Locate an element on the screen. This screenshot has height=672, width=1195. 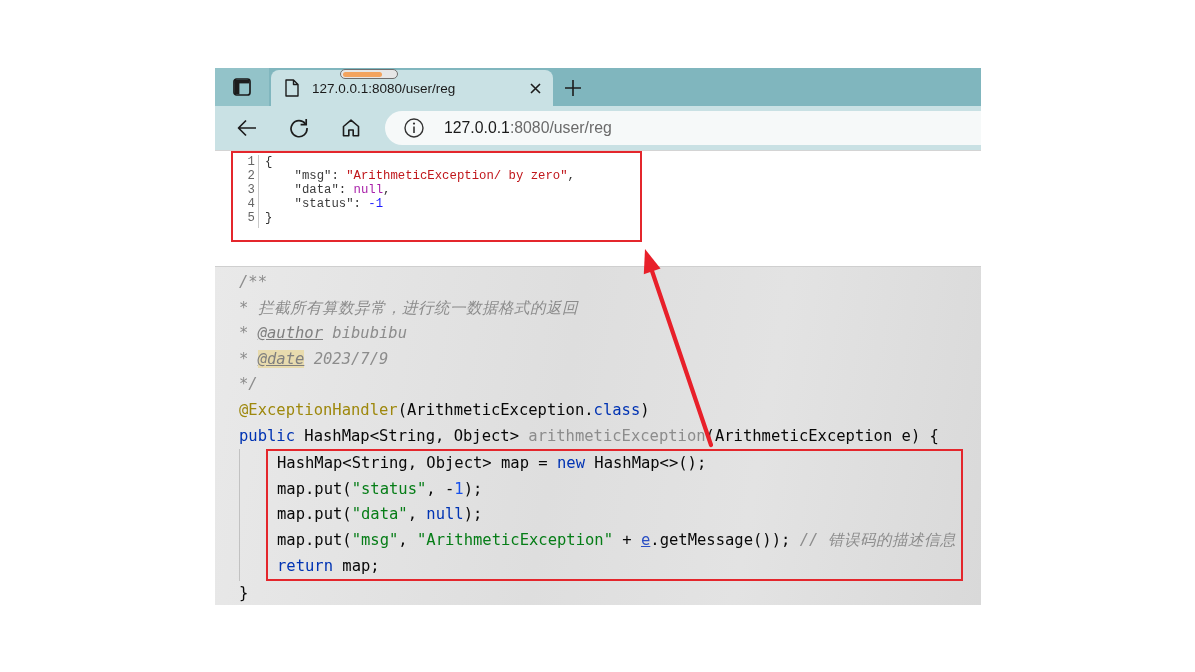
code-line: */ is located at coordinates (248, 385).